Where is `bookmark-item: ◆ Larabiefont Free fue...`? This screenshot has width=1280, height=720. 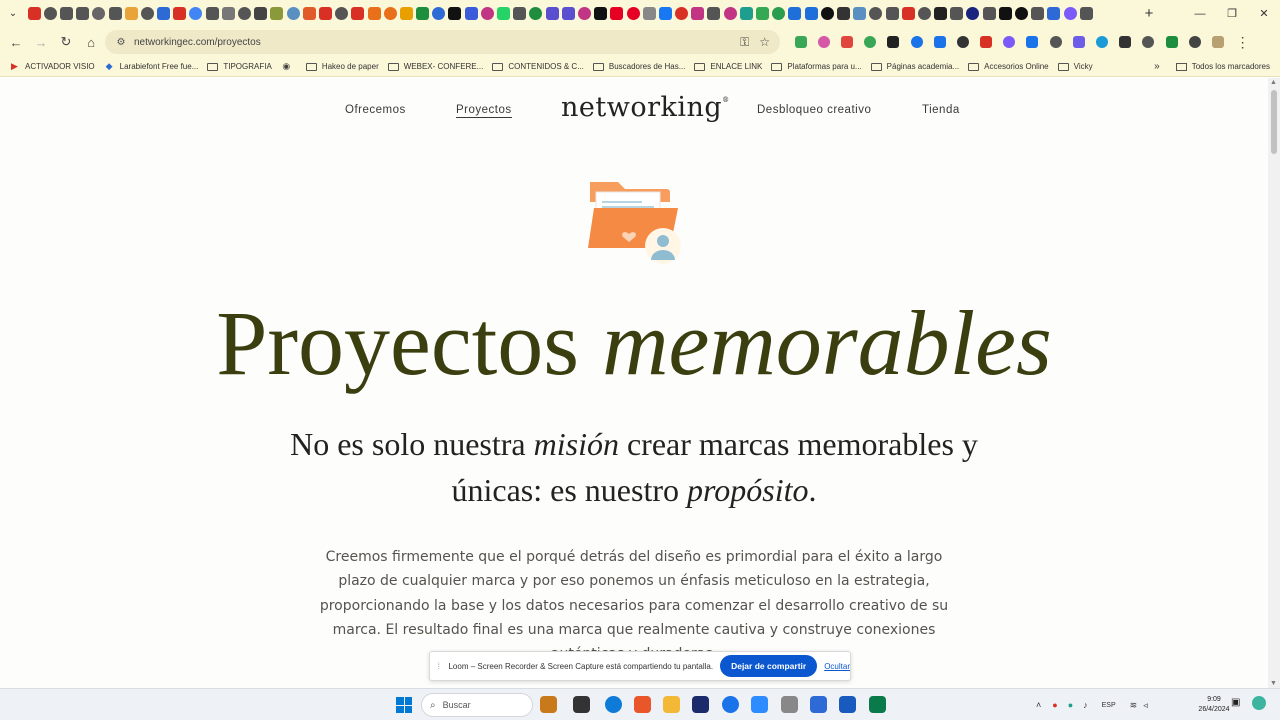
bookmark-item: ◆ Larabiefont Free fue... is located at coordinates (151, 66).